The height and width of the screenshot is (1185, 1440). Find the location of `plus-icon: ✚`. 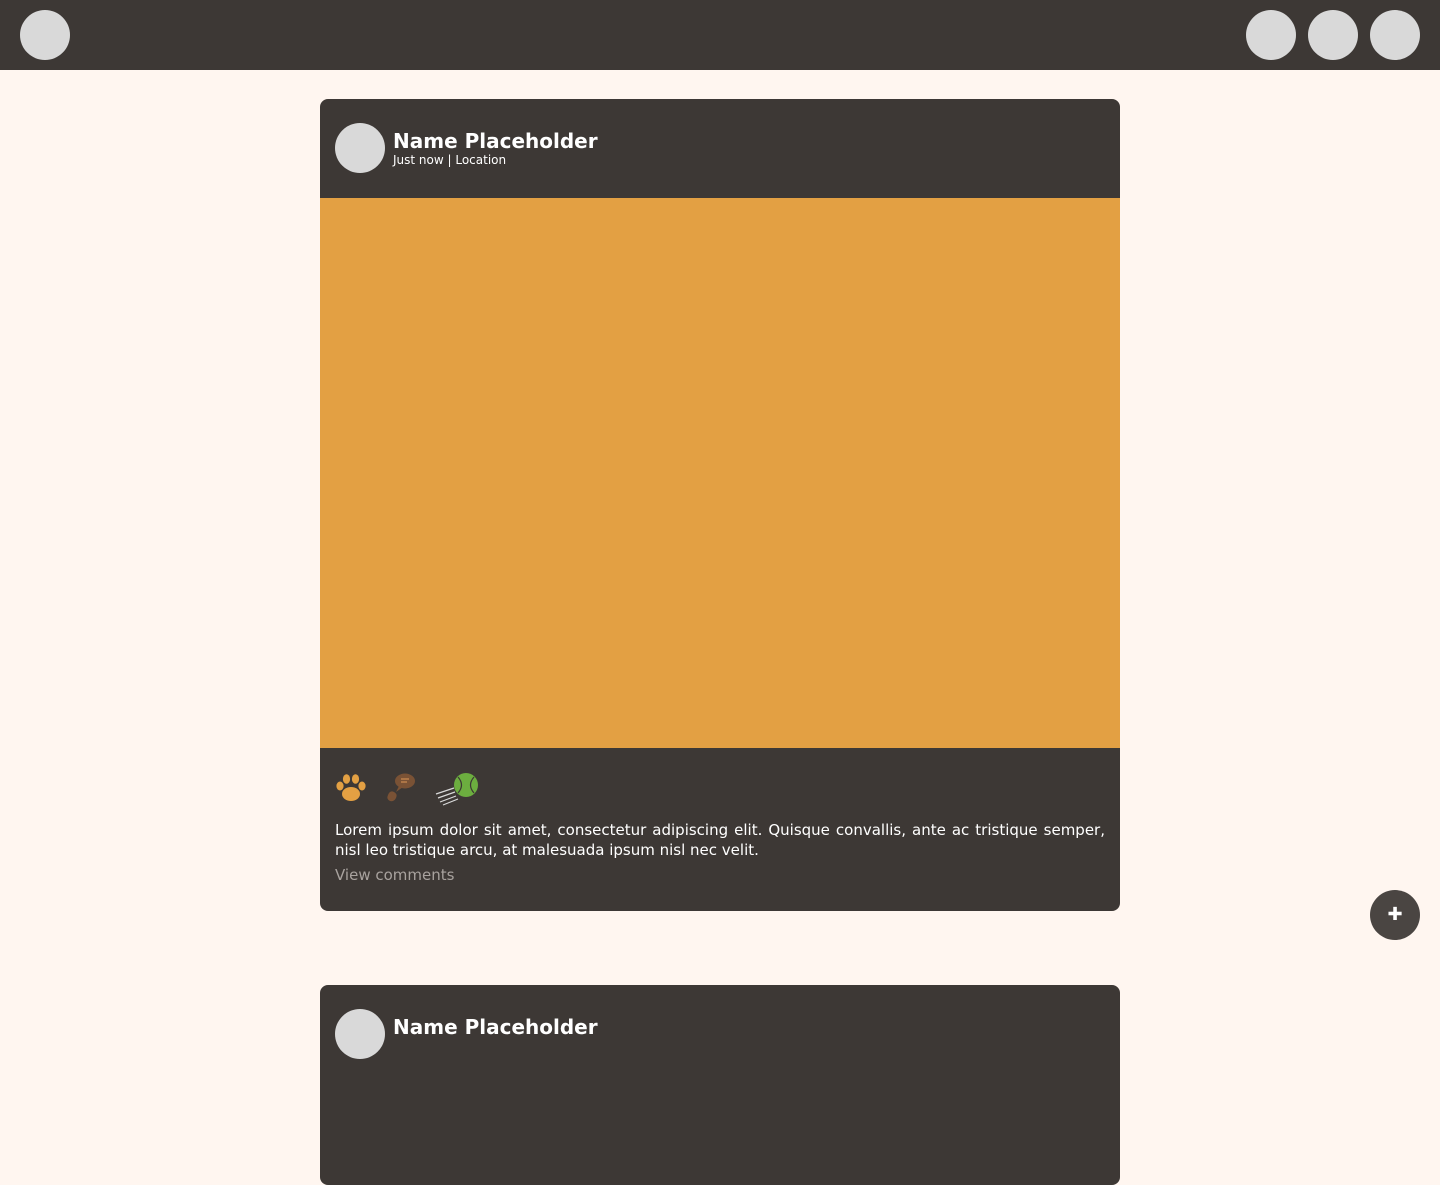

plus-icon: ✚ is located at coordinates (1395, 914).